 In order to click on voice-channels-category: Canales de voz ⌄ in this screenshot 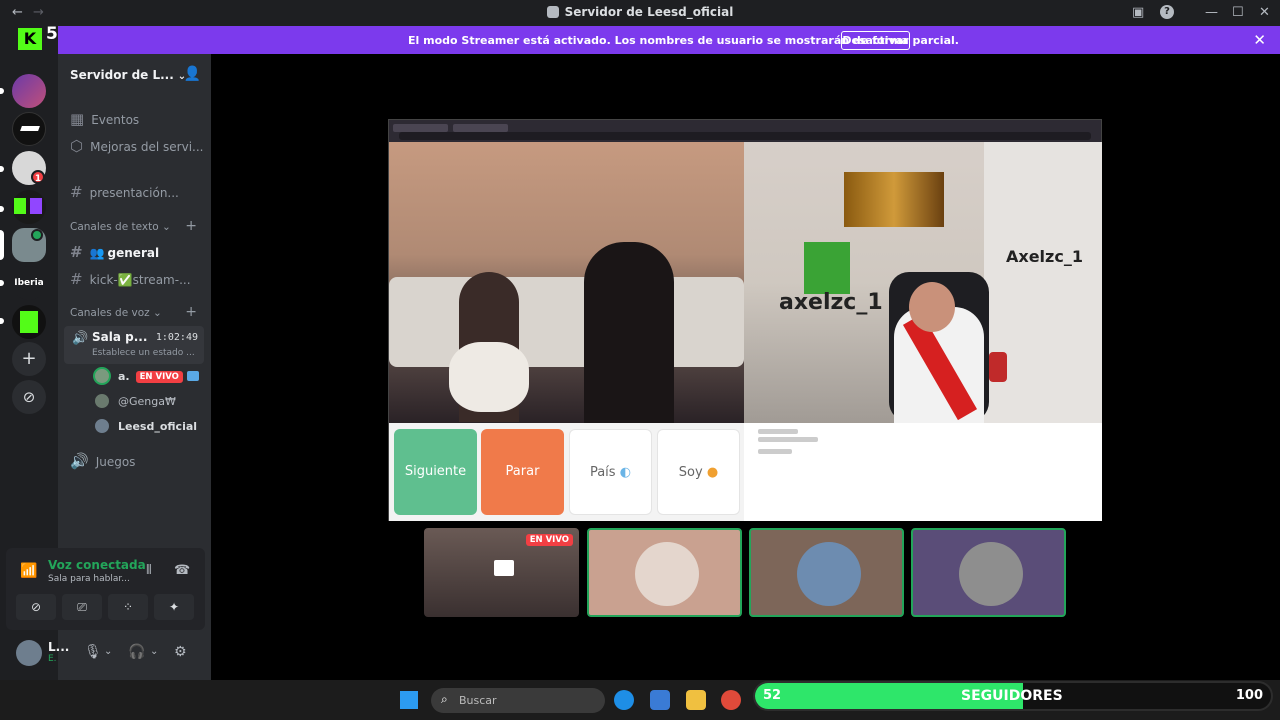, I will do `click(116, 313)`.